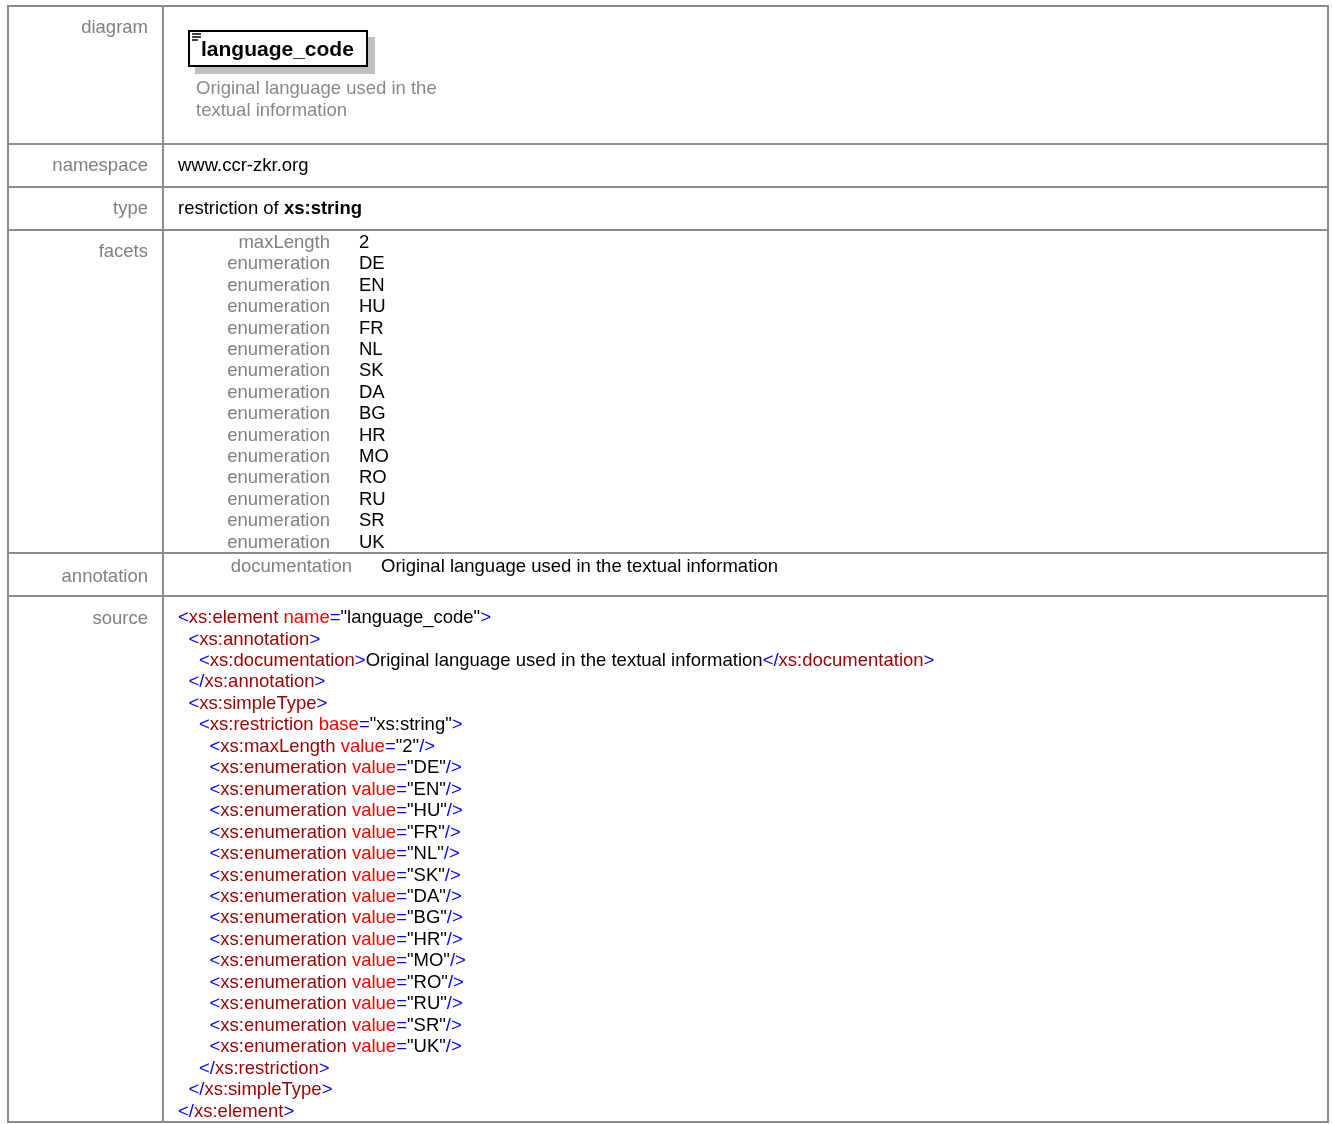  Describe the element at coordinates (104, 576) in the screenshot. I see `row-label: annotation` at that location.